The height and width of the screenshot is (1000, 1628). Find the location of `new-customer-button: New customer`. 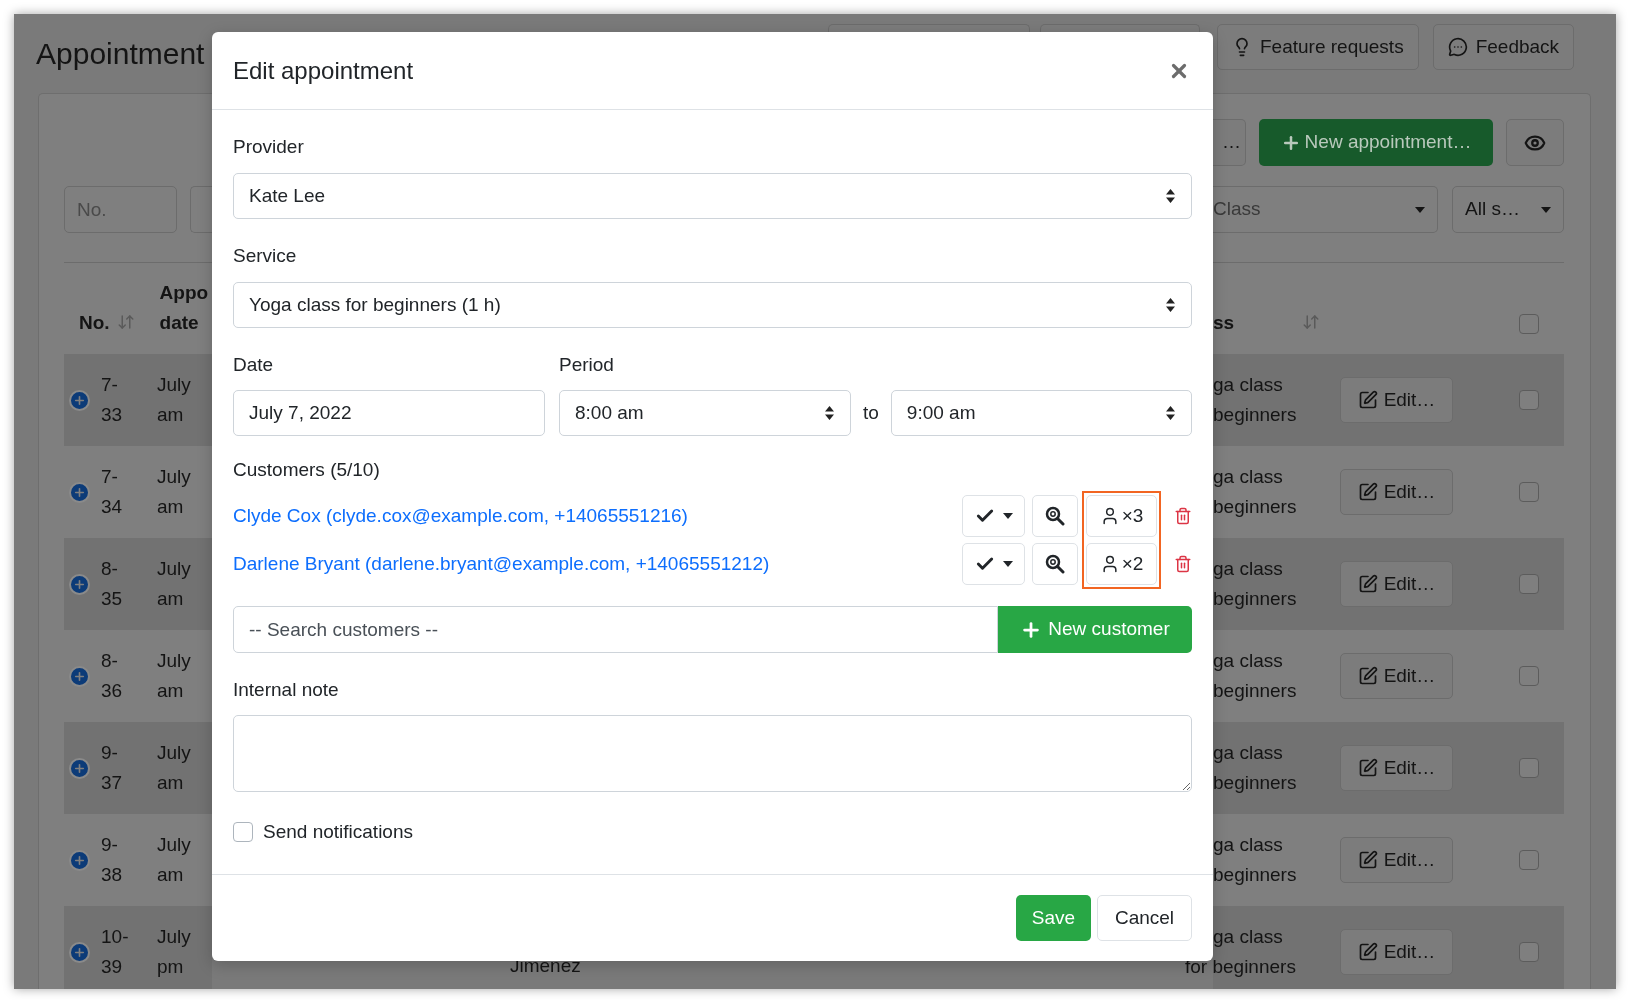

new-customer-button: New customer is located at coordinates (1095, 629).